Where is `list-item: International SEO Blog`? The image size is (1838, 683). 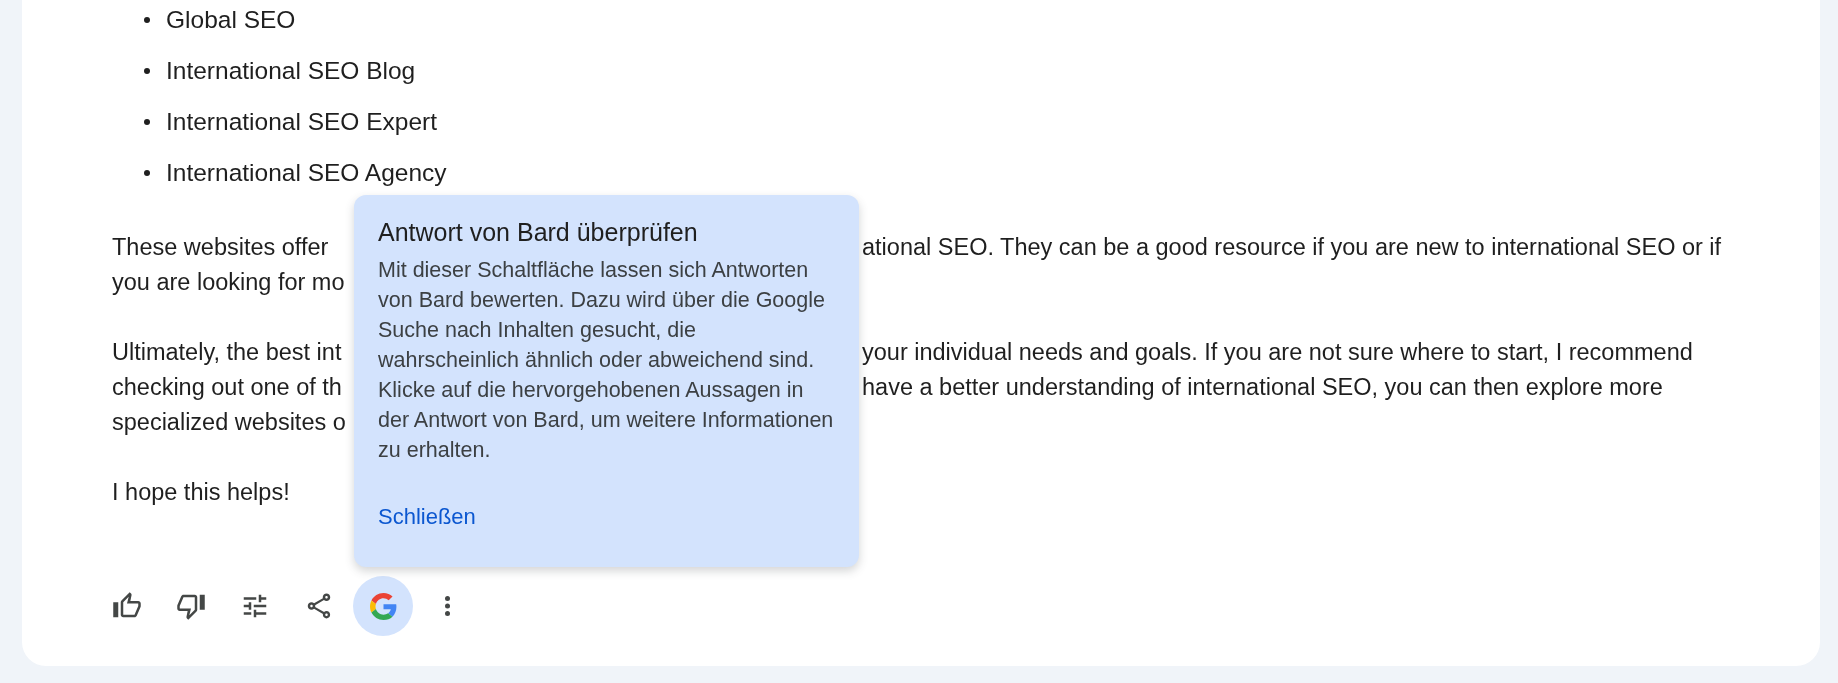 list-item: International SEO Blog is located at coordinates (291, 71).